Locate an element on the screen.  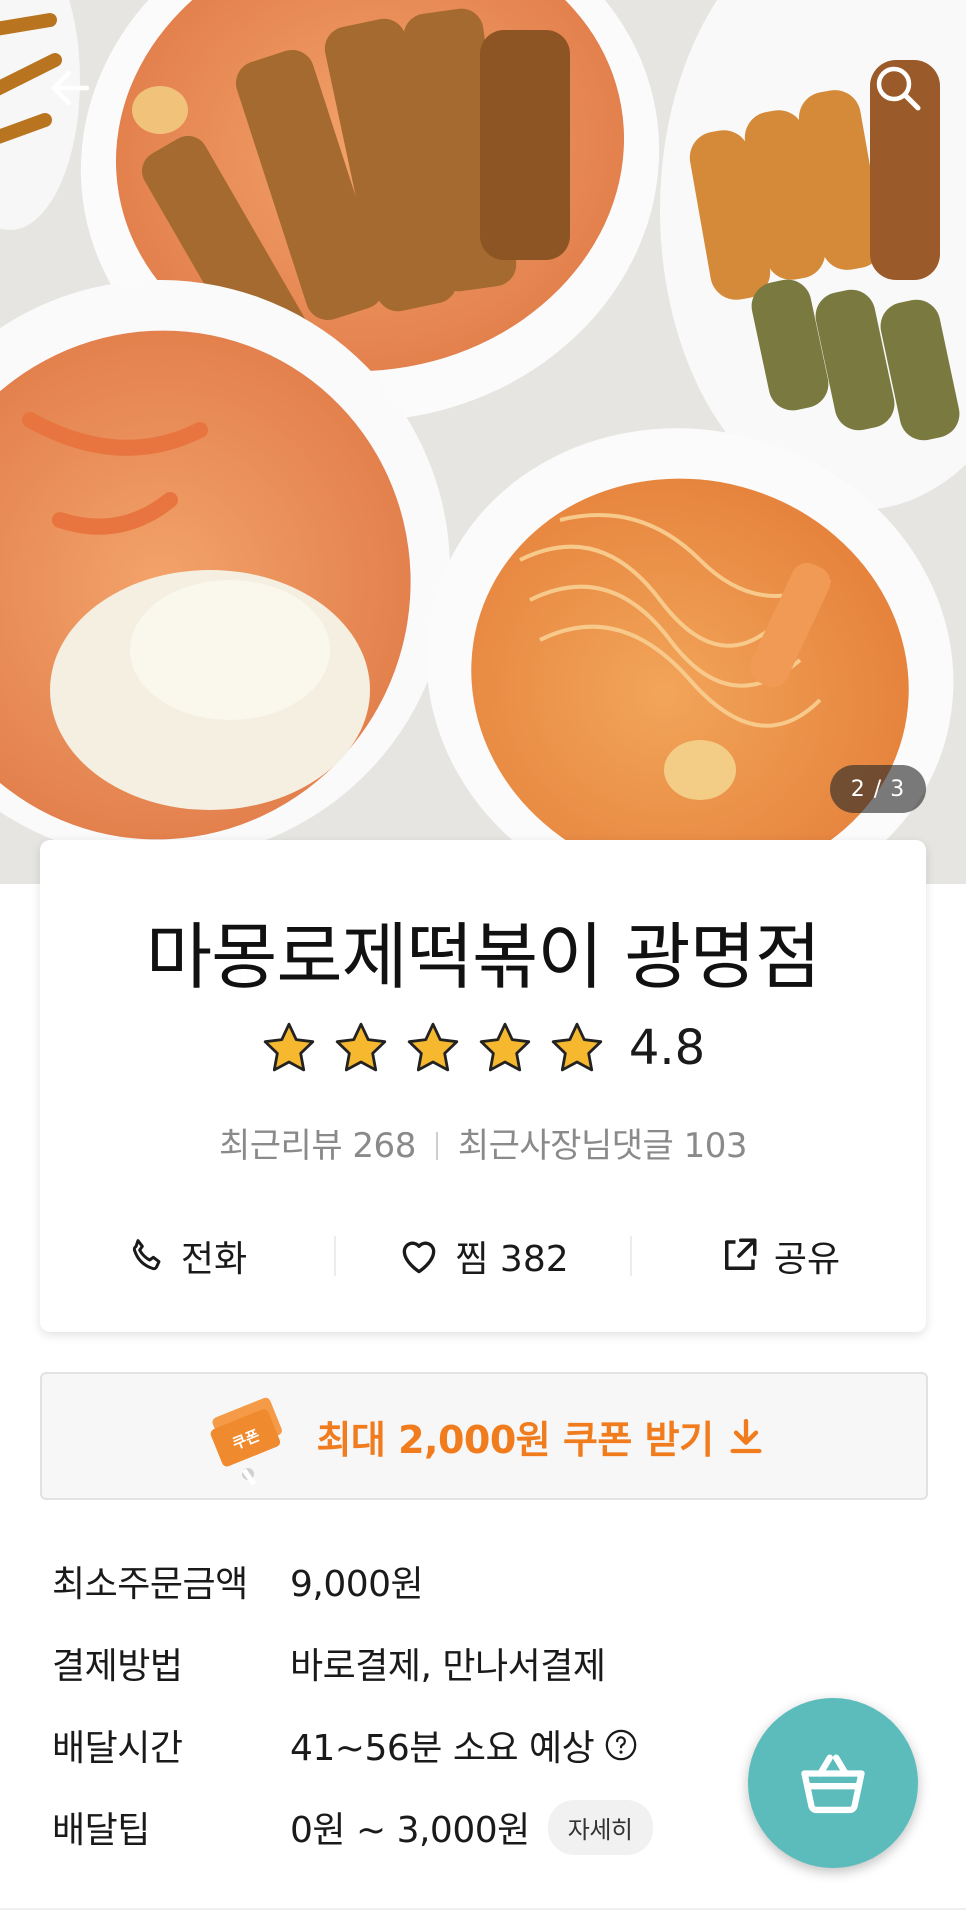
detail-label: 최소주문금액 is located at coordinates (150, 1584).